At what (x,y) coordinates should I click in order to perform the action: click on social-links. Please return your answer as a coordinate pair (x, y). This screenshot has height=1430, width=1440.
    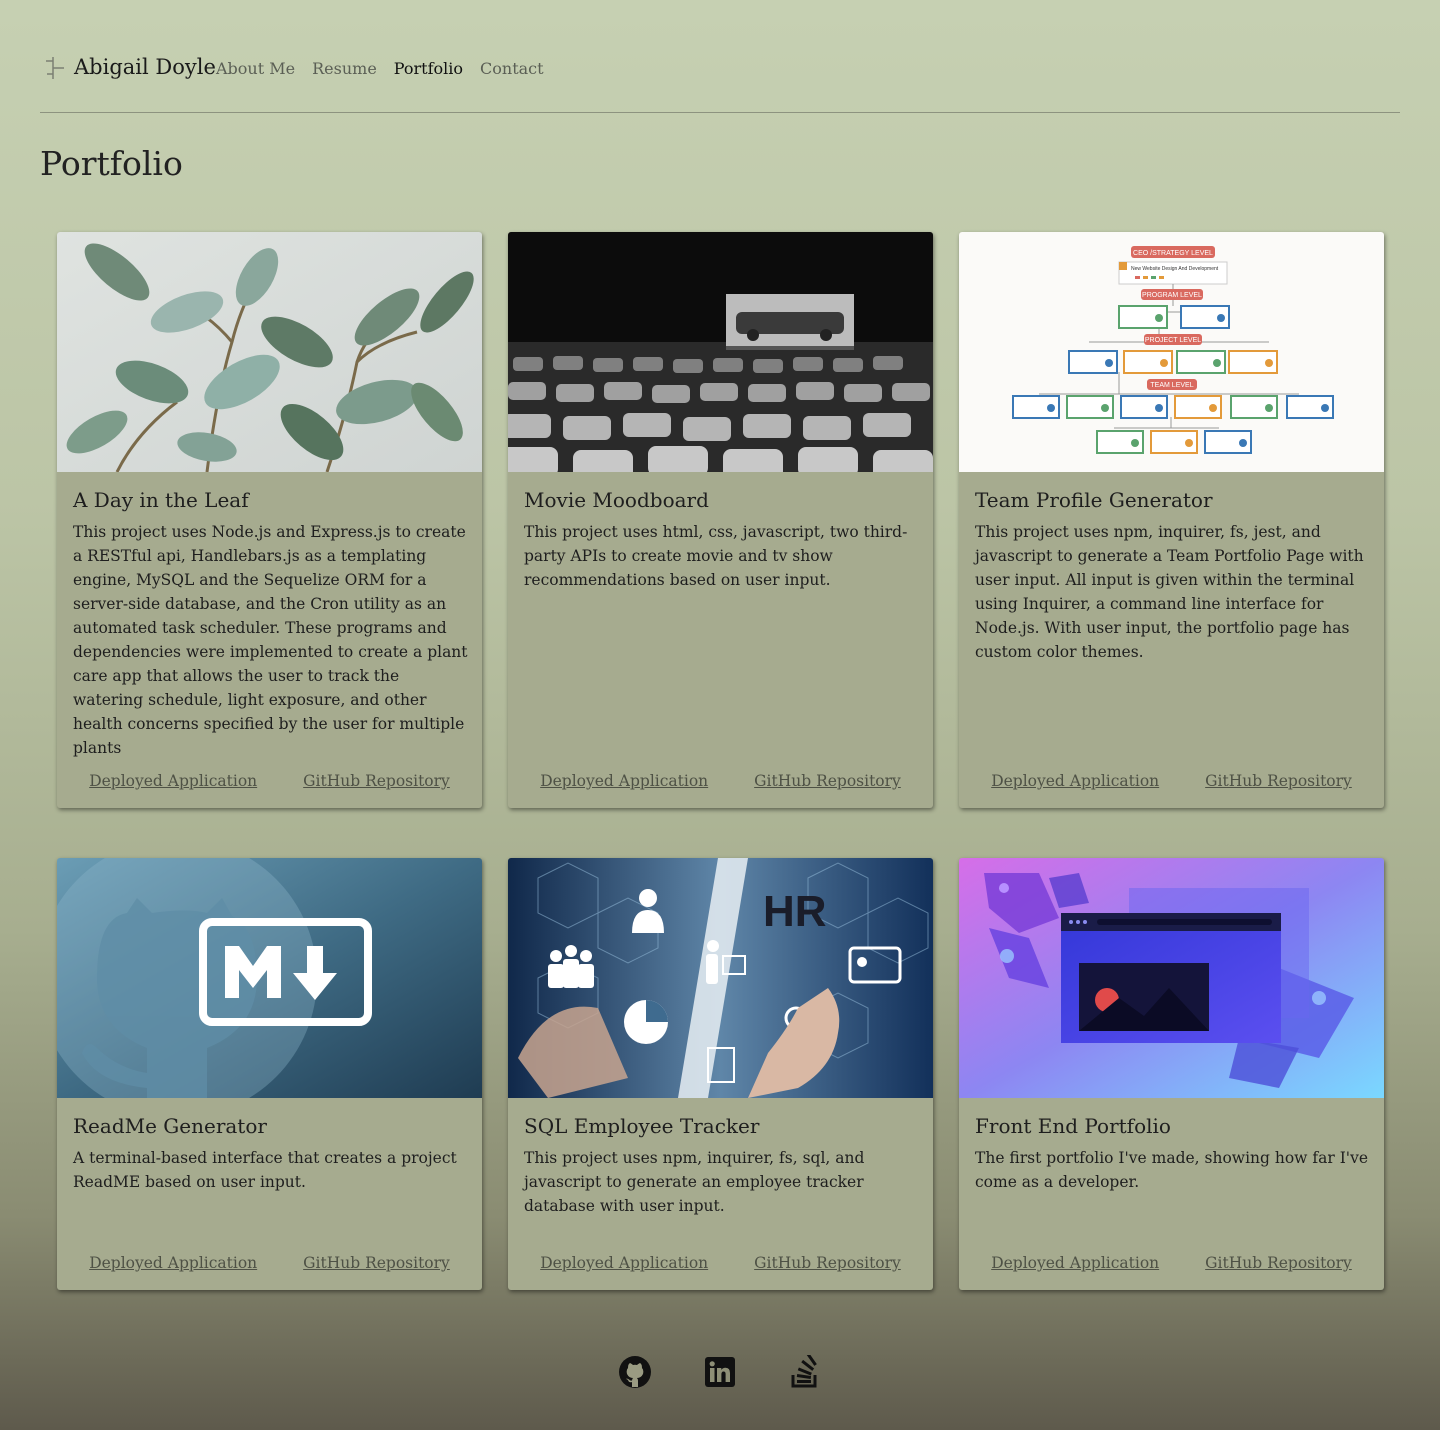
    Looking at the image, I should click on (720, 1372).